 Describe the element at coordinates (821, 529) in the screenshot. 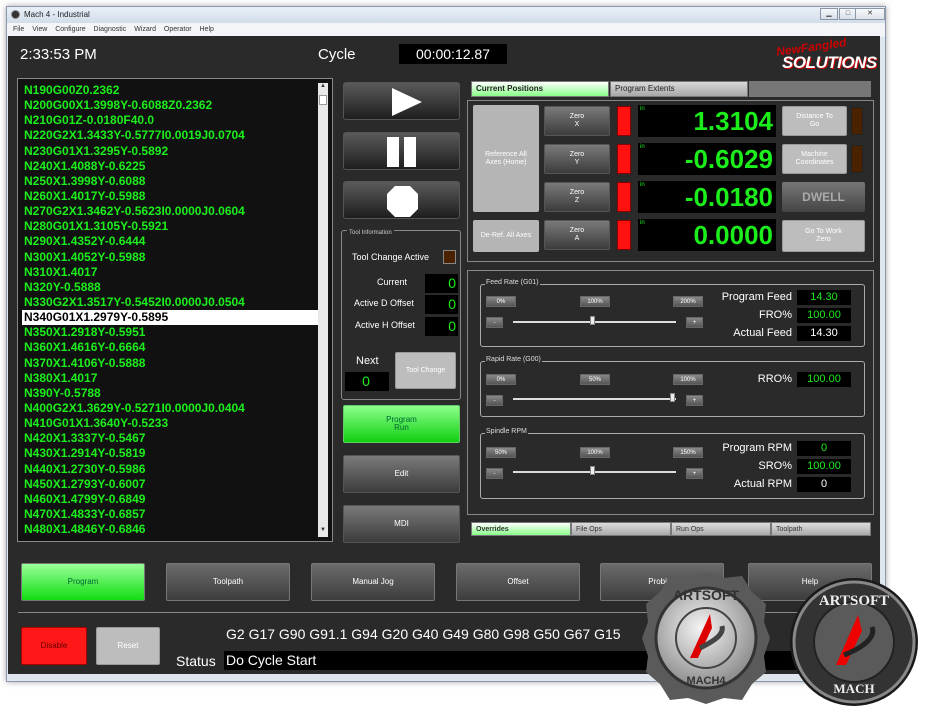

I see `tab-toolpath: Toolpath` at that location.